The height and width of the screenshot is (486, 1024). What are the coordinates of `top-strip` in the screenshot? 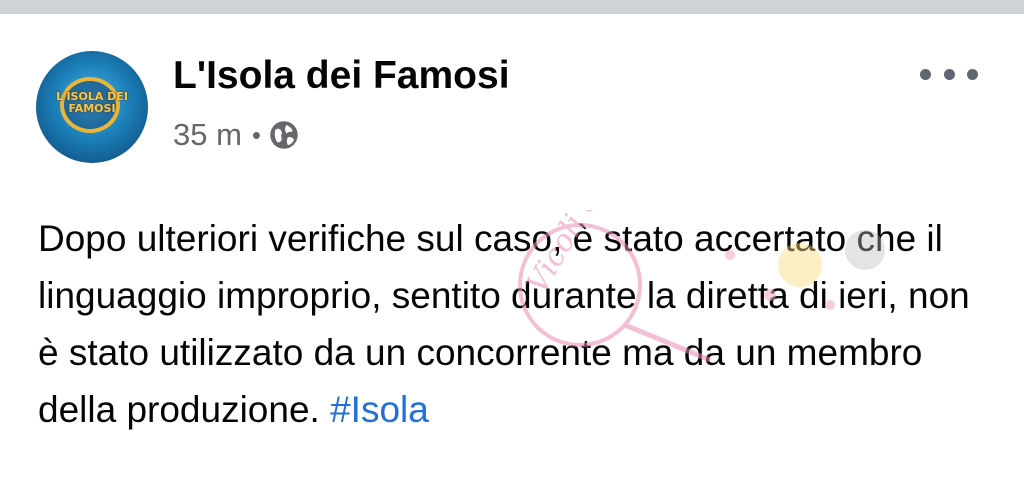 It's located at (512, 7).